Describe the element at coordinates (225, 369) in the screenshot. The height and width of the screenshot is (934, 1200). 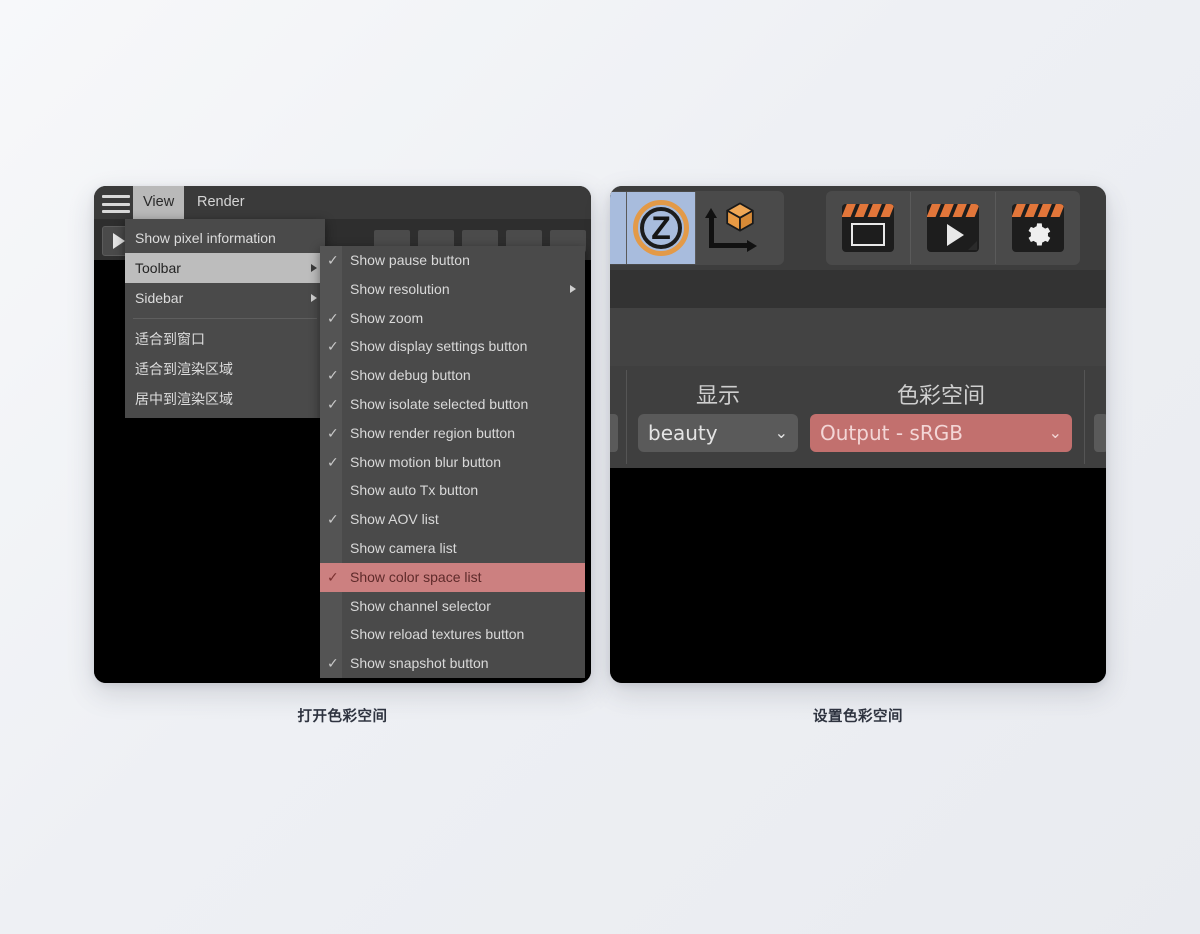
I see `menu-item-fit-to-render-region: 适合到渲染区域` at that location.